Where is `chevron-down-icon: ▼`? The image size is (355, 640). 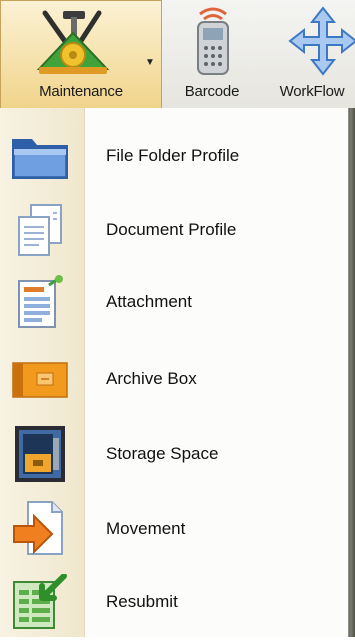
chevron-down-icon: ▼ is located at coordinates (150, 62).